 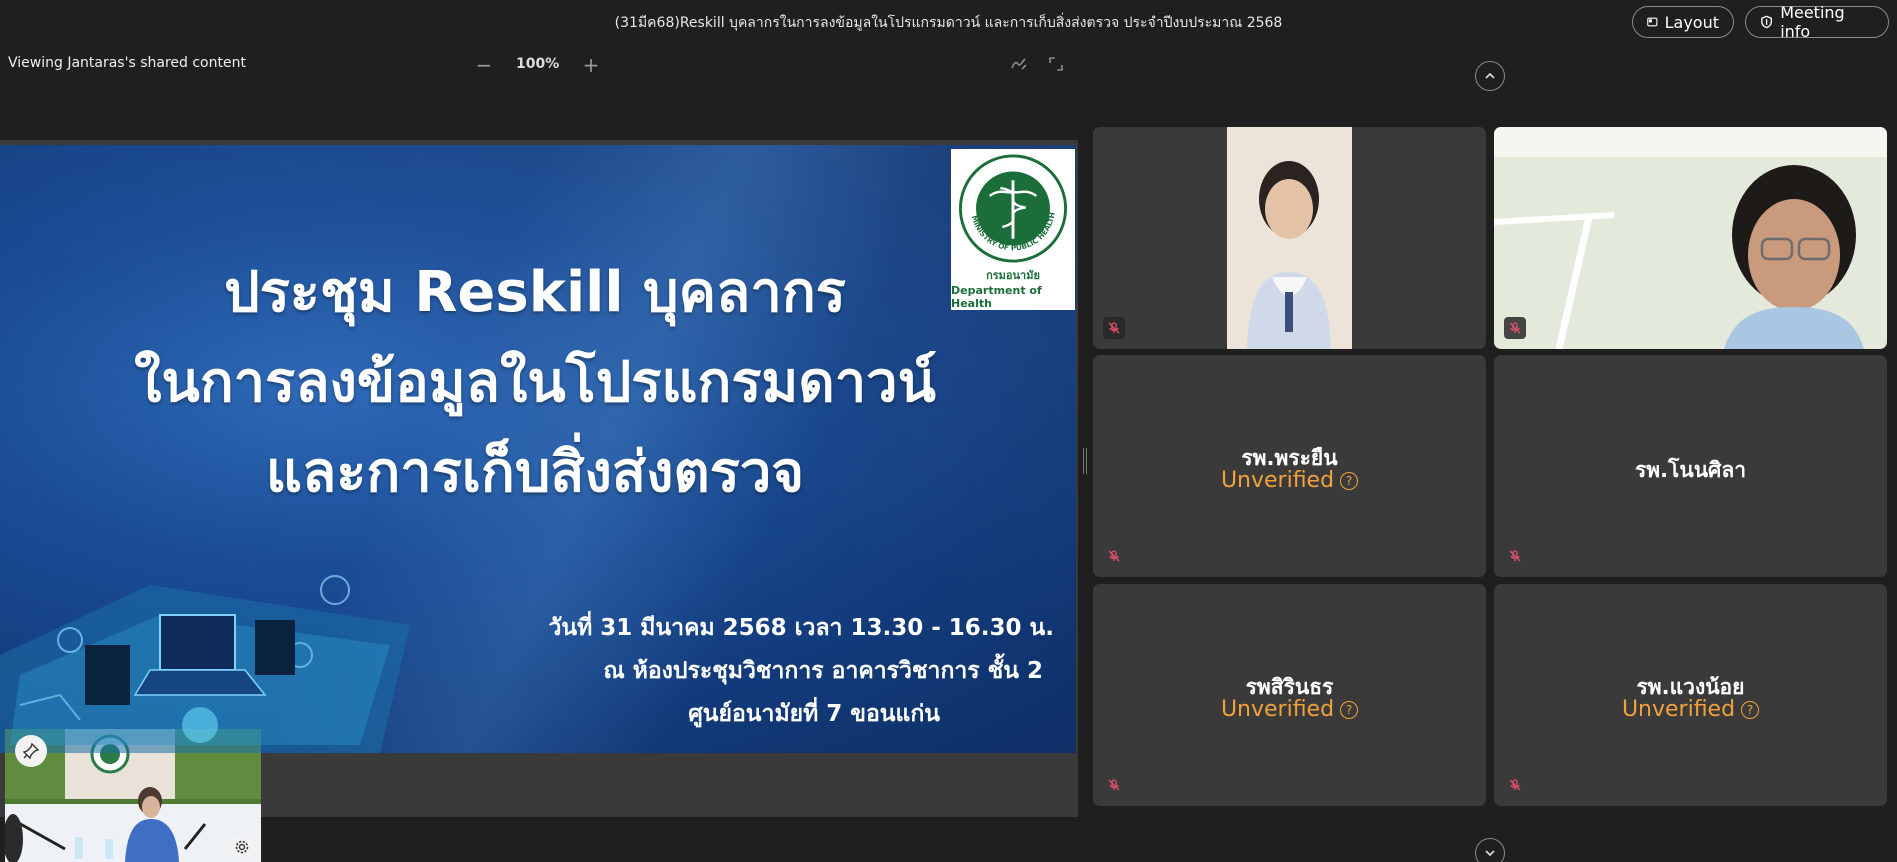 I want to click on gallery-scroll-down-button, so click(x=1490, y=850).